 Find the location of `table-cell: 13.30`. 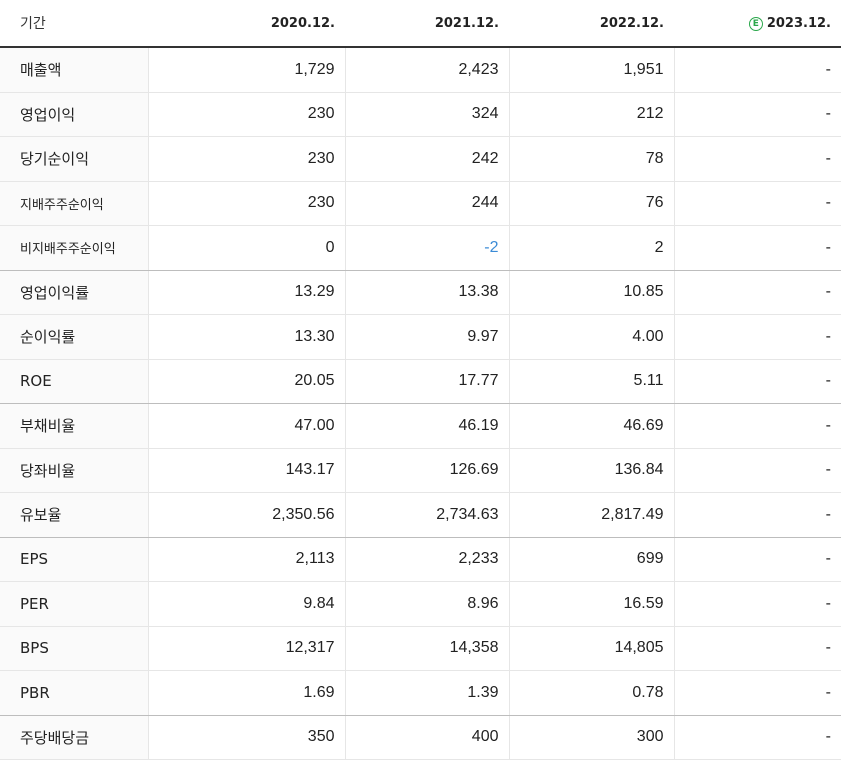

table-cell: 13.30 is located at coordinates (246, 337).